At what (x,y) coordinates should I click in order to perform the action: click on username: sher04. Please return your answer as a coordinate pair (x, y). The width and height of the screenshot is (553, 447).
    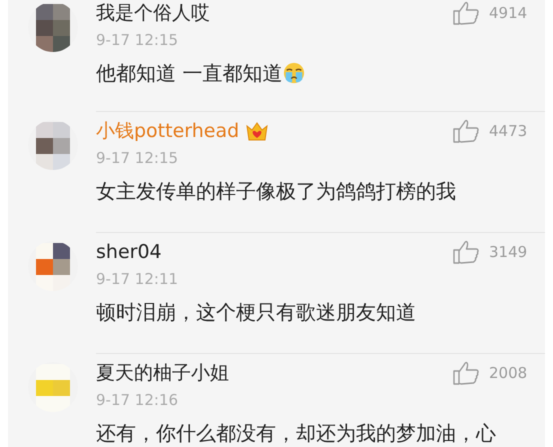
    Looking at the image, I should click on (129, 252).